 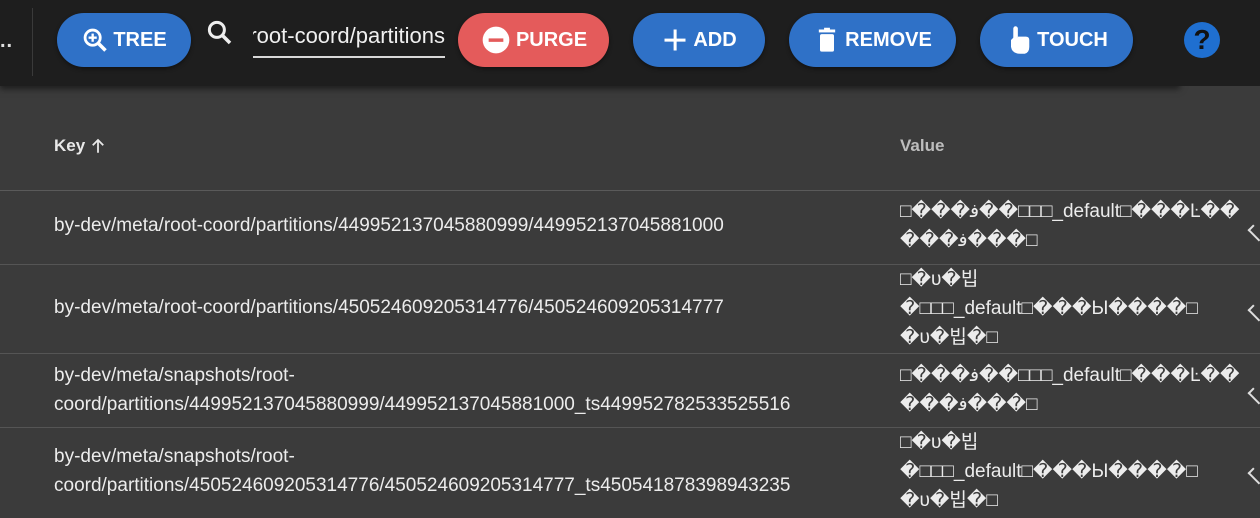 I want to click on remove-button: REMOVE, so click(x=872, y=40).